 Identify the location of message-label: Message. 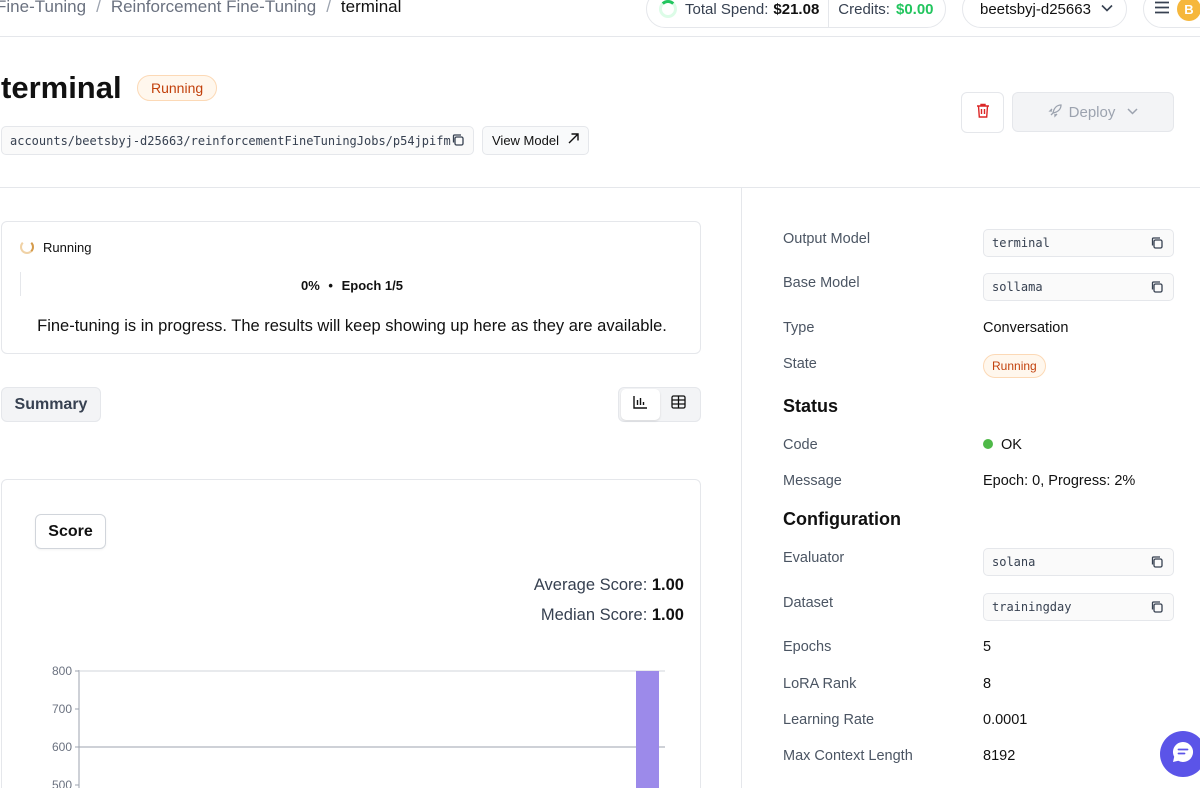
(812, 481).